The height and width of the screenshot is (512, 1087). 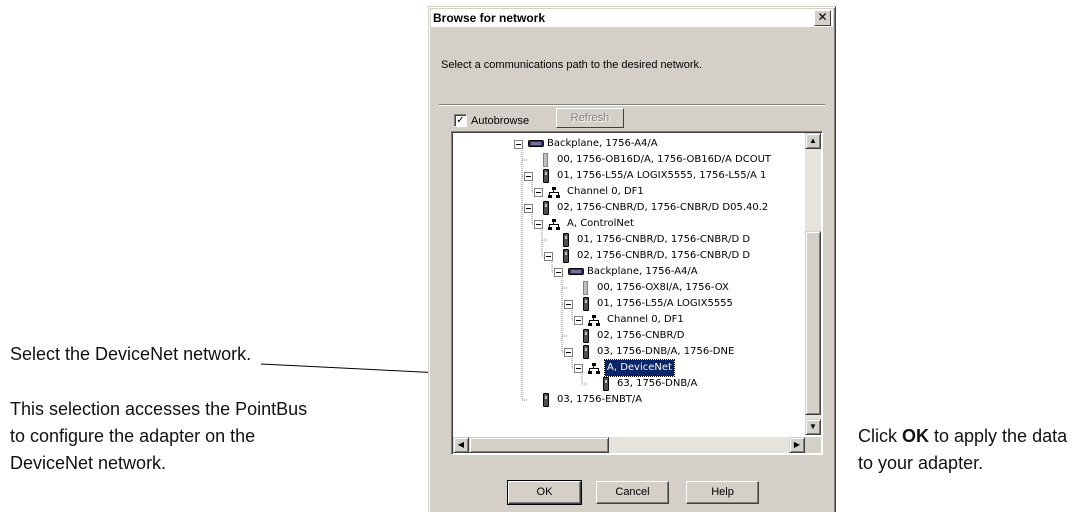 I want to click on vertical-scrollbar: ▲ ▼, so click(x=813, y=284).